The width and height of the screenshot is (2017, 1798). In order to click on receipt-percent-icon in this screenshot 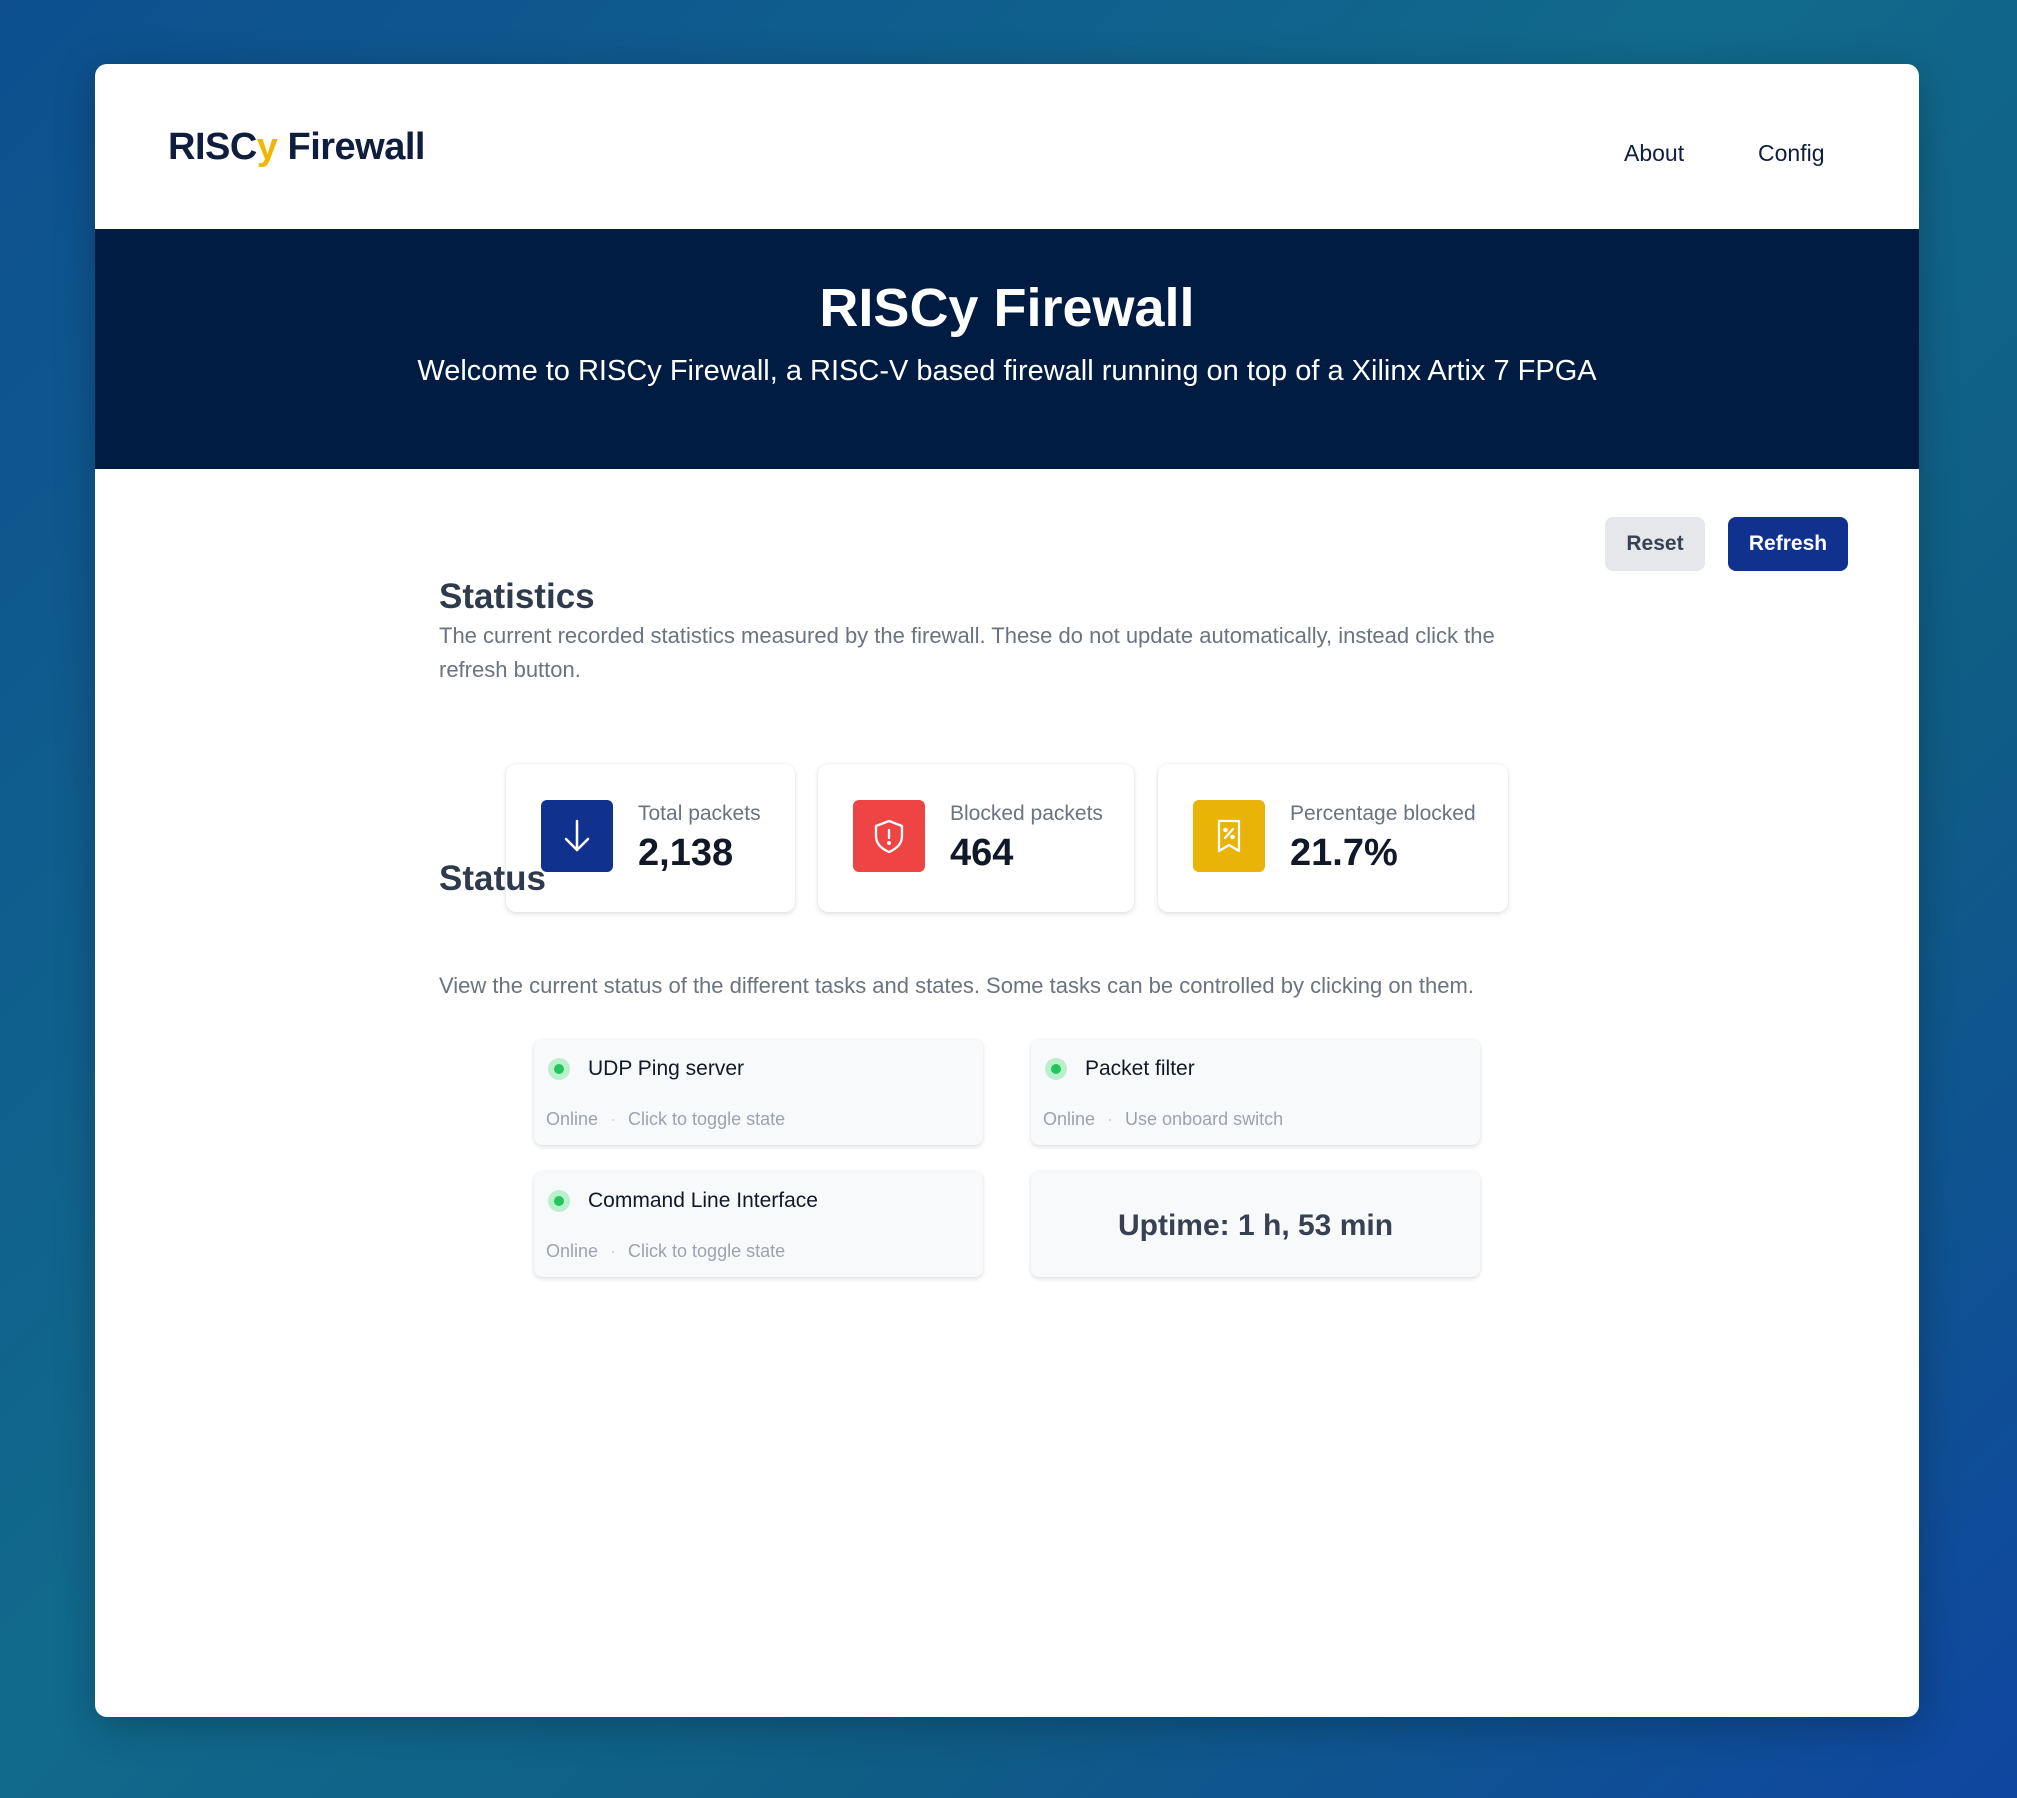, I will do `click(1229, 836)`.